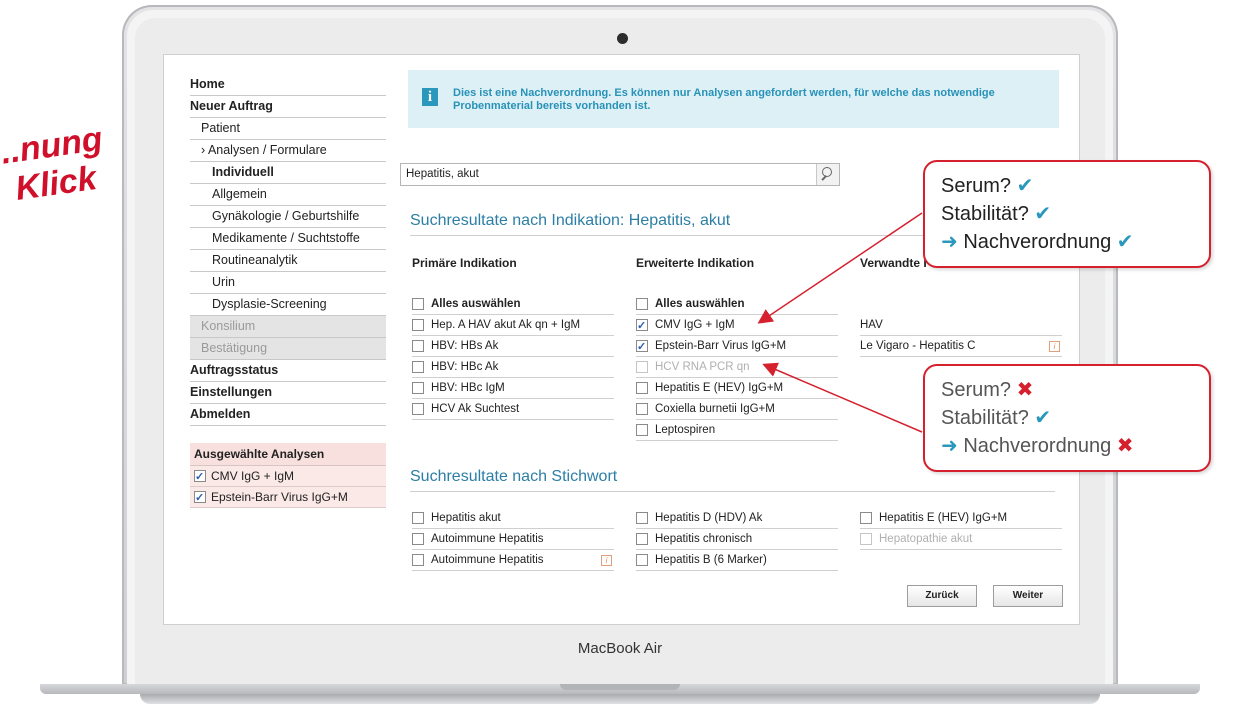 The width and height of the screenshot is (1240, 708). Describe the element at coordinates (840, 268) in the screenshot. I see `arrow-to-cmv` at that location.